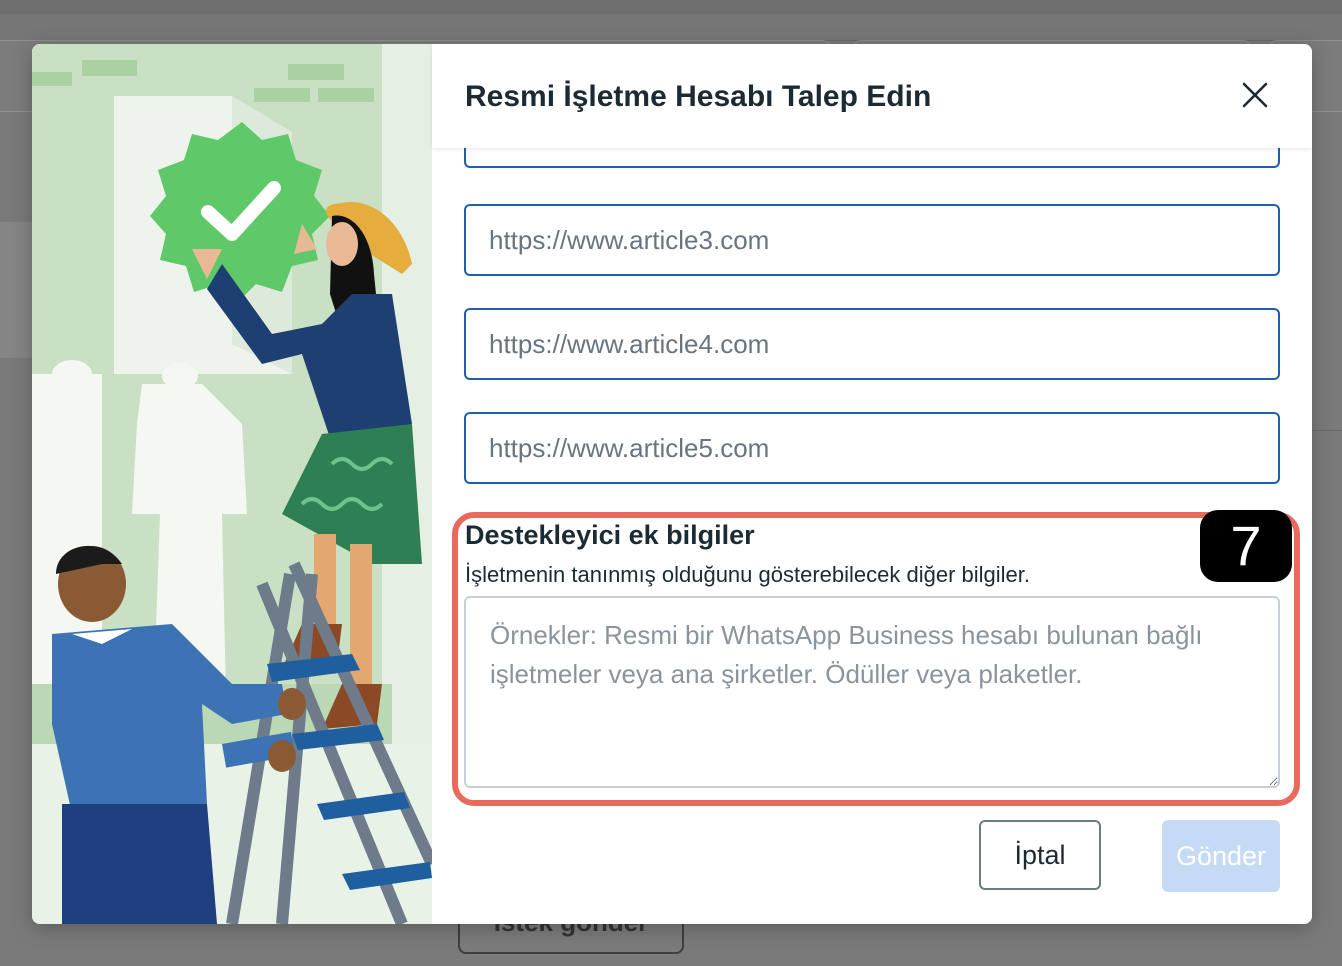 The height and width of the screenshot is (966, 1342). I want to click on modal-header: Resmi İşletme Hesabı Talep Edin, so click(872, 96).